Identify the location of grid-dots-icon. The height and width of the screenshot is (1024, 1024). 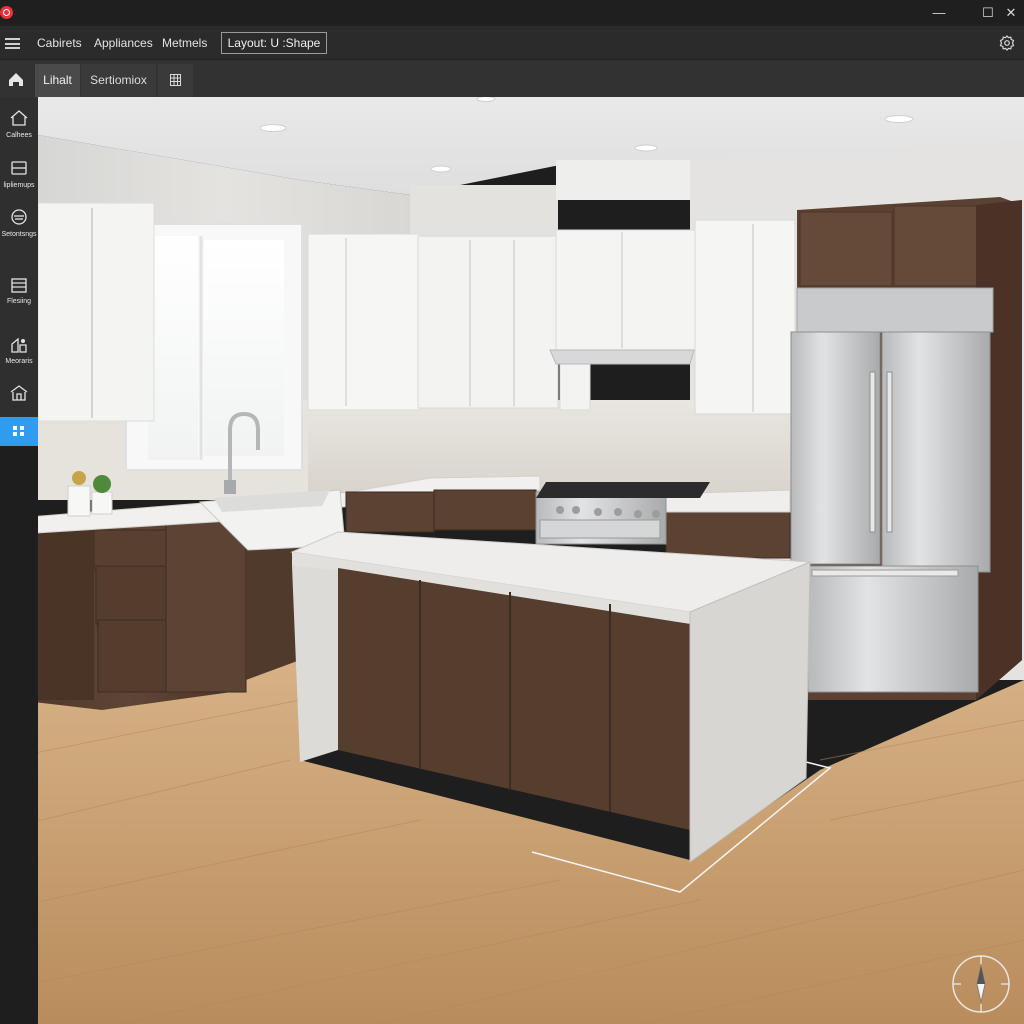
(18, 431).